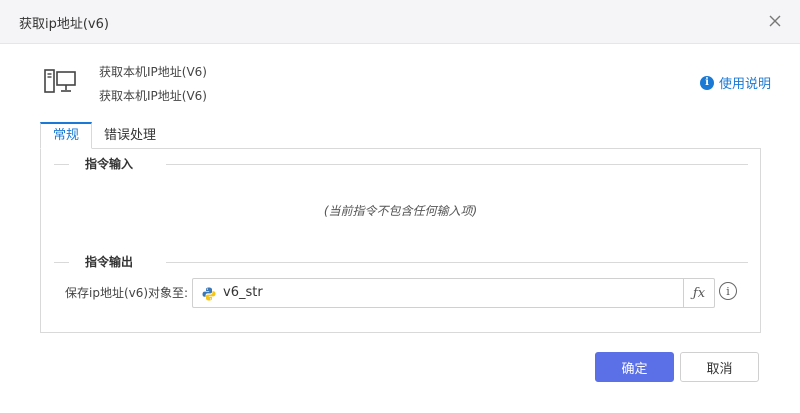 This screenshot has width=800, height=413. I want to click on command-description: 获取本机IP地址(V6), so click(153, 96).